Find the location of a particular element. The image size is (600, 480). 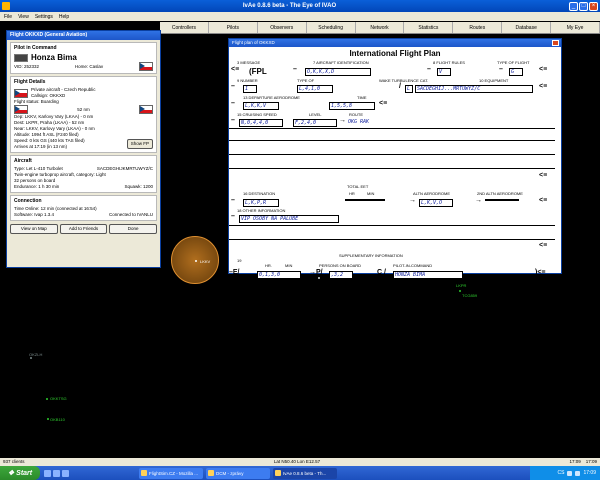

menu-file: File is located at coordinates (8, 17).